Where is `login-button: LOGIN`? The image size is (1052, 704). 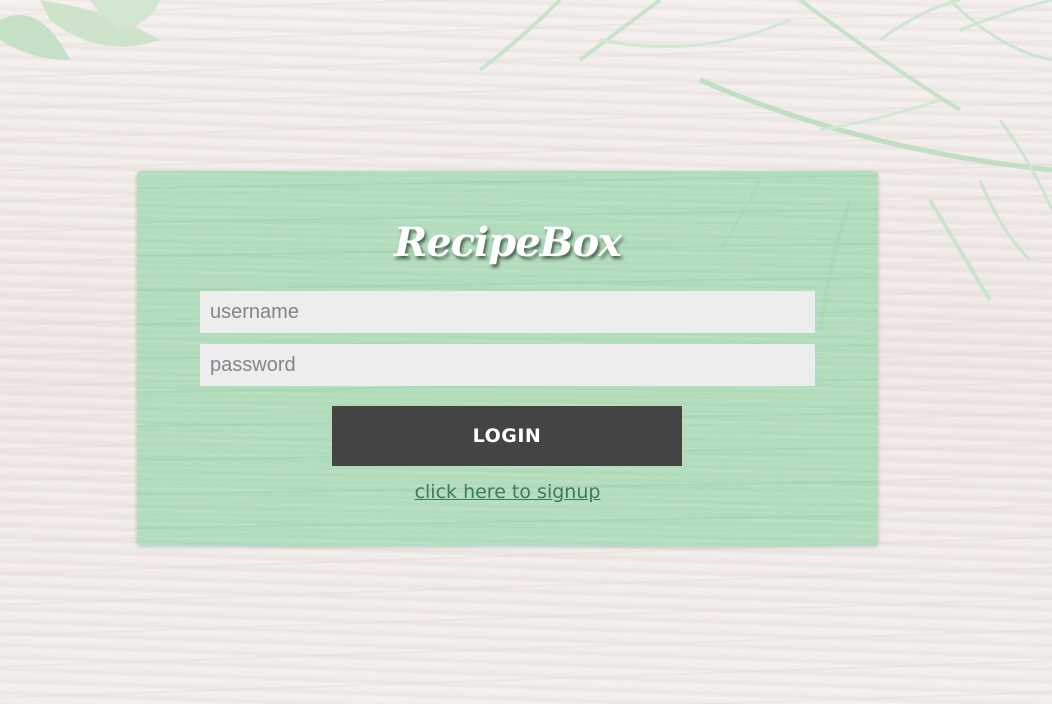
login-button: LOGIN is located at coordinates (507, 436).